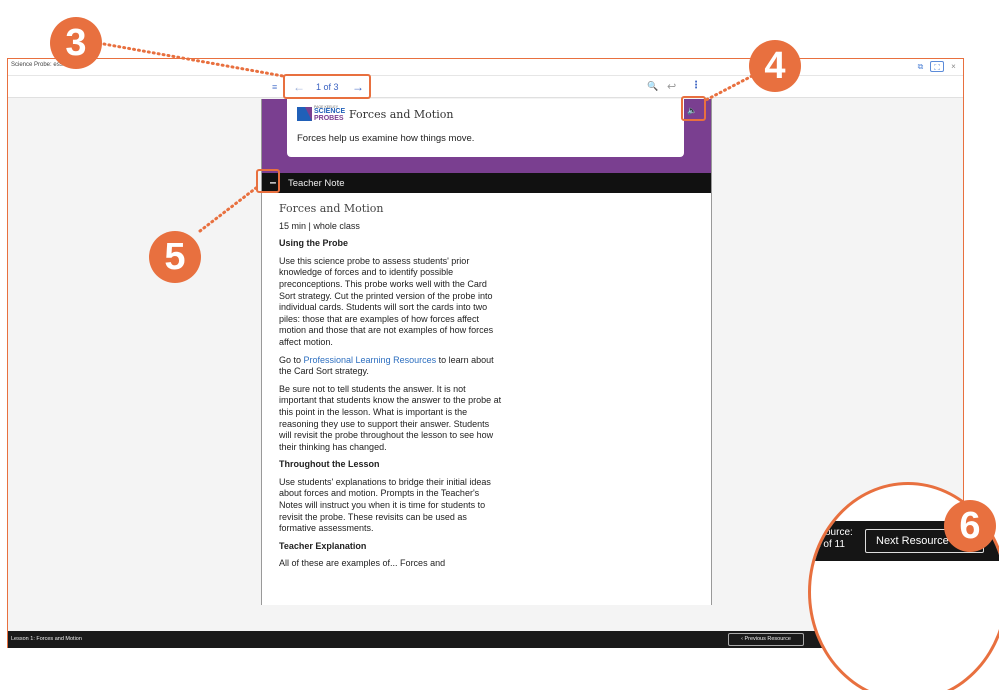  What do you see at coordinates (652, 86) in the screenshot?
I see `search-icon: 🔍` at bounding box center [652, 86].